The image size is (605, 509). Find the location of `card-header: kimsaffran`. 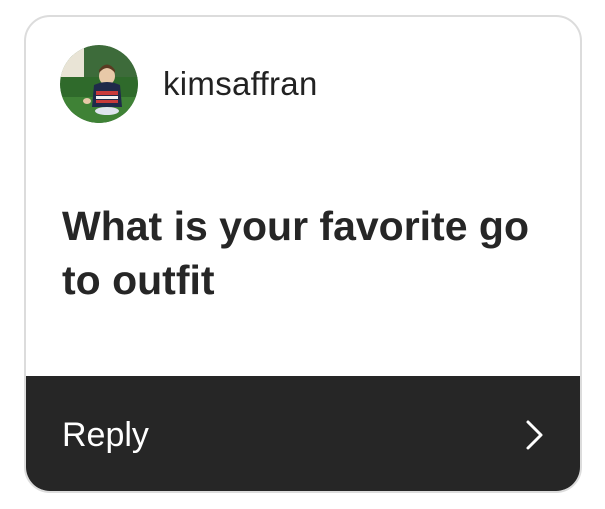

card-header: kimsaffran is located at coordinates (189, 84).